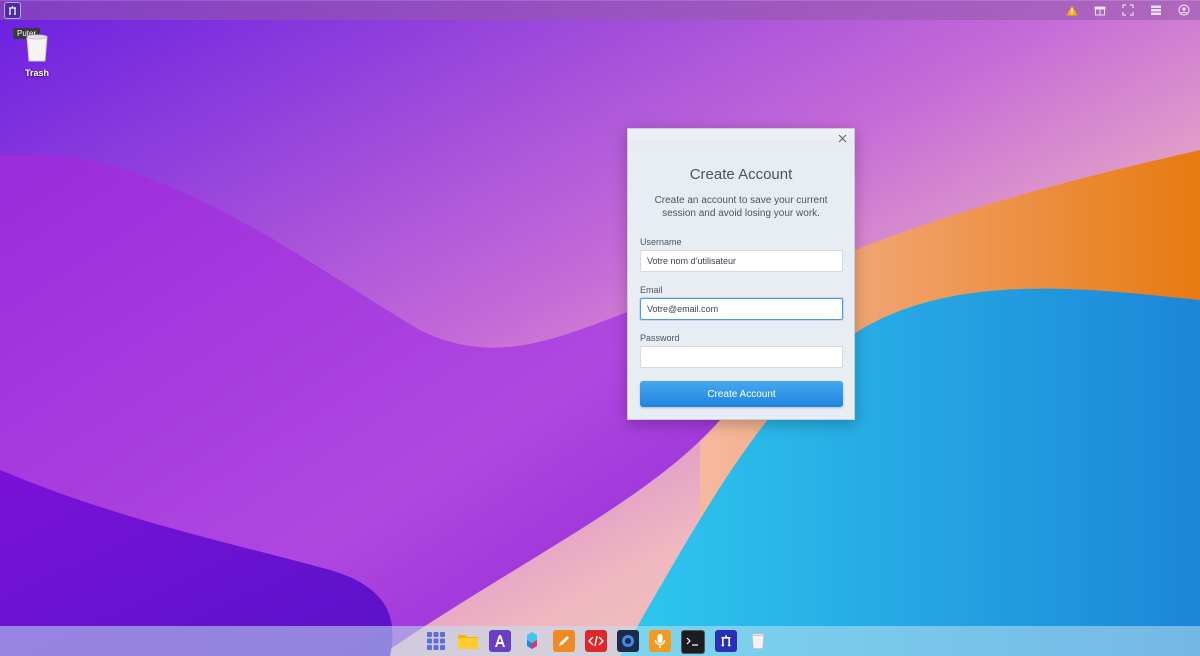 The width and height of the screenshot is (1200, 656). I want to click on top-bar, so click(600, 10).